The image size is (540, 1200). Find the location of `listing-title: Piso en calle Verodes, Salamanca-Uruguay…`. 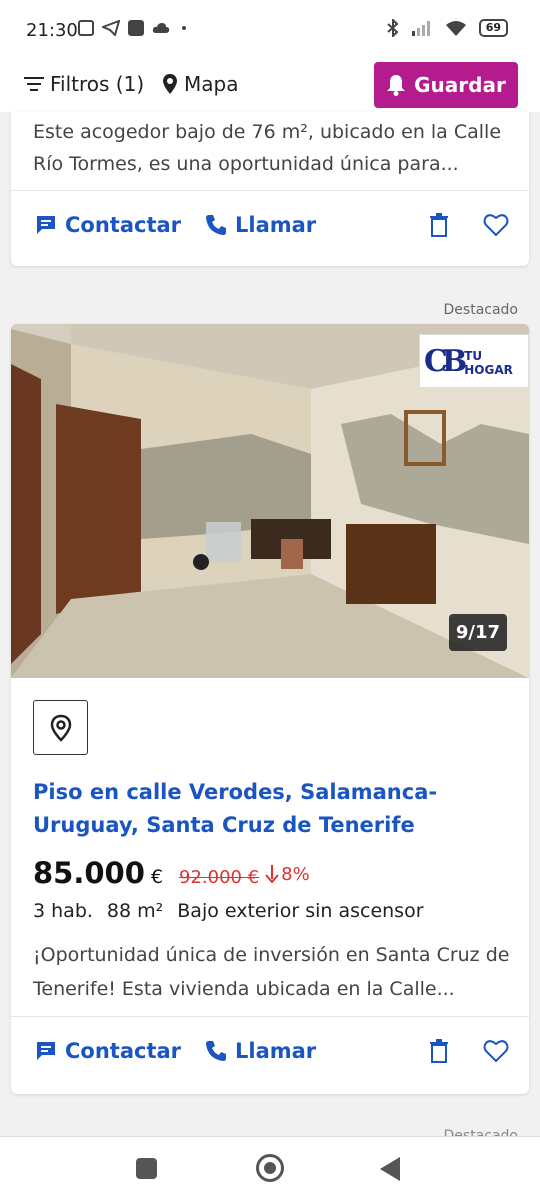

listing-title: Piso en calle Verodes, Salamanca-Uruguay… is located at coordinates (273, 809).